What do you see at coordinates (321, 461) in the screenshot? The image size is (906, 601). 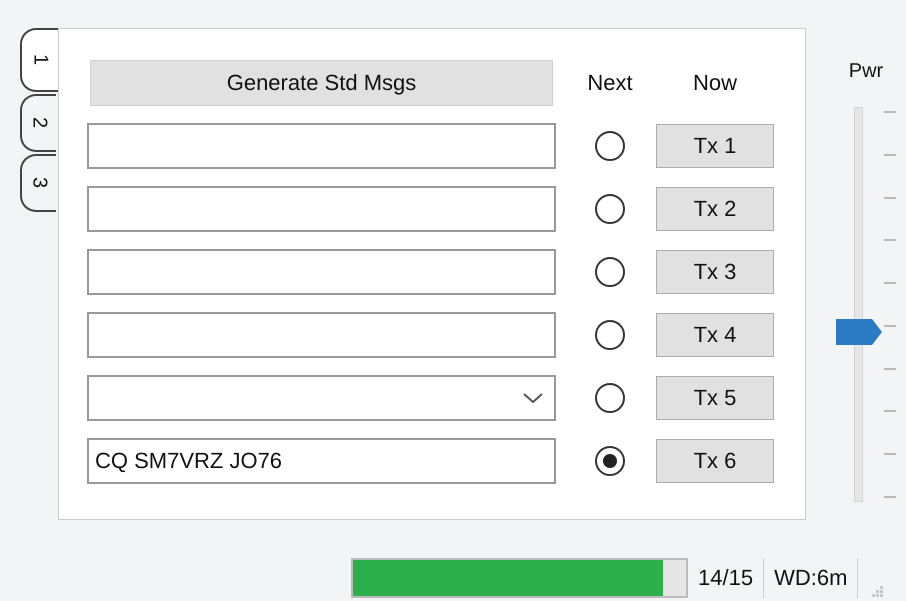 I see `message-field: CQ SM7VRZ JO76` at bounding box center [321, 461].